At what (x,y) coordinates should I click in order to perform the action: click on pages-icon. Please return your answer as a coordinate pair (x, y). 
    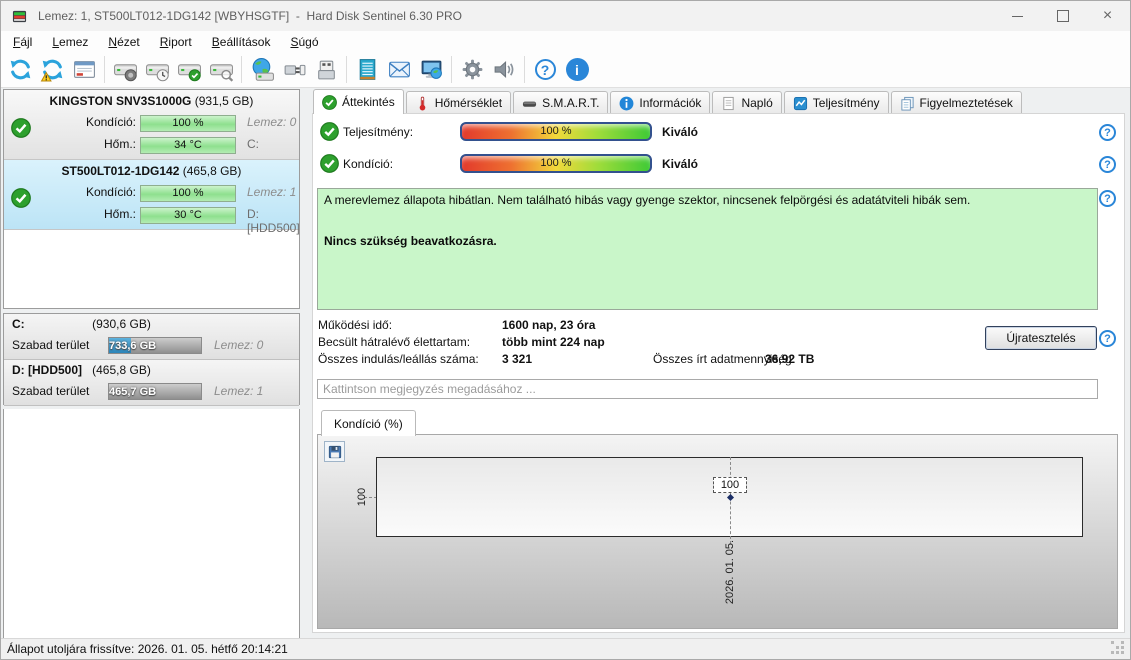
    Looking at the image, I should click on (907, 103).